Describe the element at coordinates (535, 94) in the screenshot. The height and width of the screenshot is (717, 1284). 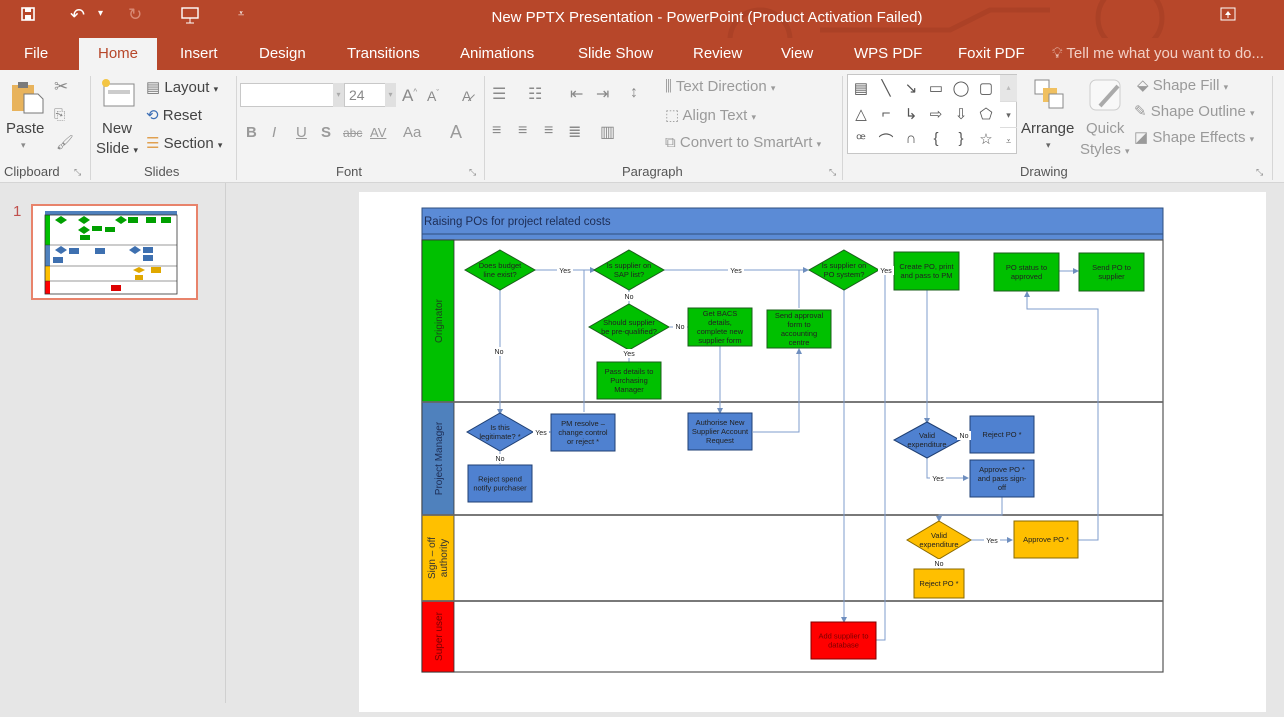
I see `numbering-icon: ☷` at that location.